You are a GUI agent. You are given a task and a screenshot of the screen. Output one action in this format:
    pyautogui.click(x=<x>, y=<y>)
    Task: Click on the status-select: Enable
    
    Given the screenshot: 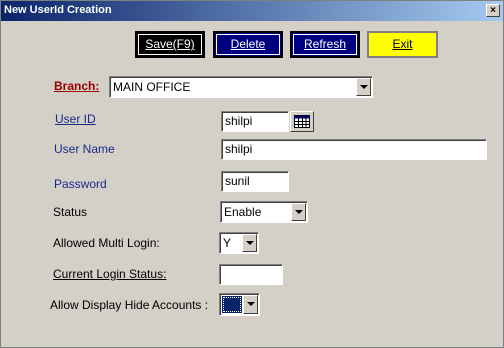 What is the action you would take?
    pyautogui.click(x=264, y=212)
    